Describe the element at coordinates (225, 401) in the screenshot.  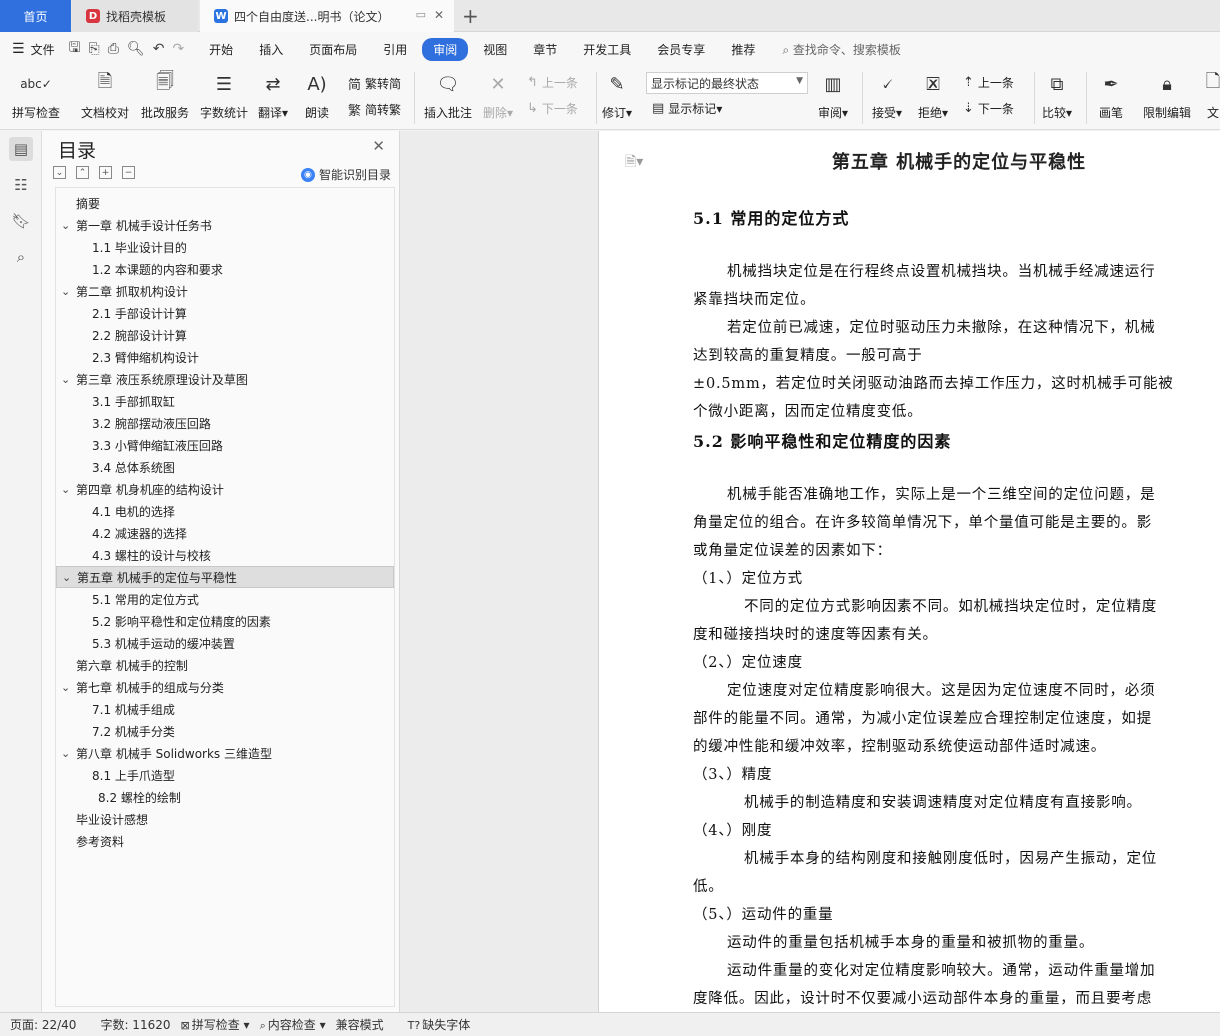
I see `toc-item: 3.1 手部抓取缸` at that location.